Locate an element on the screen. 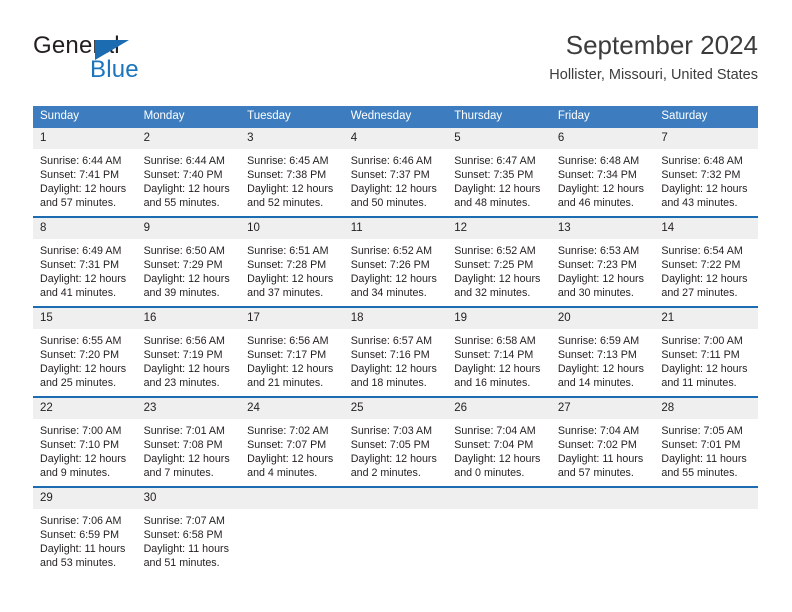  daylight-text-line2: and 4 minutes. is located at coordinates (282, 473).